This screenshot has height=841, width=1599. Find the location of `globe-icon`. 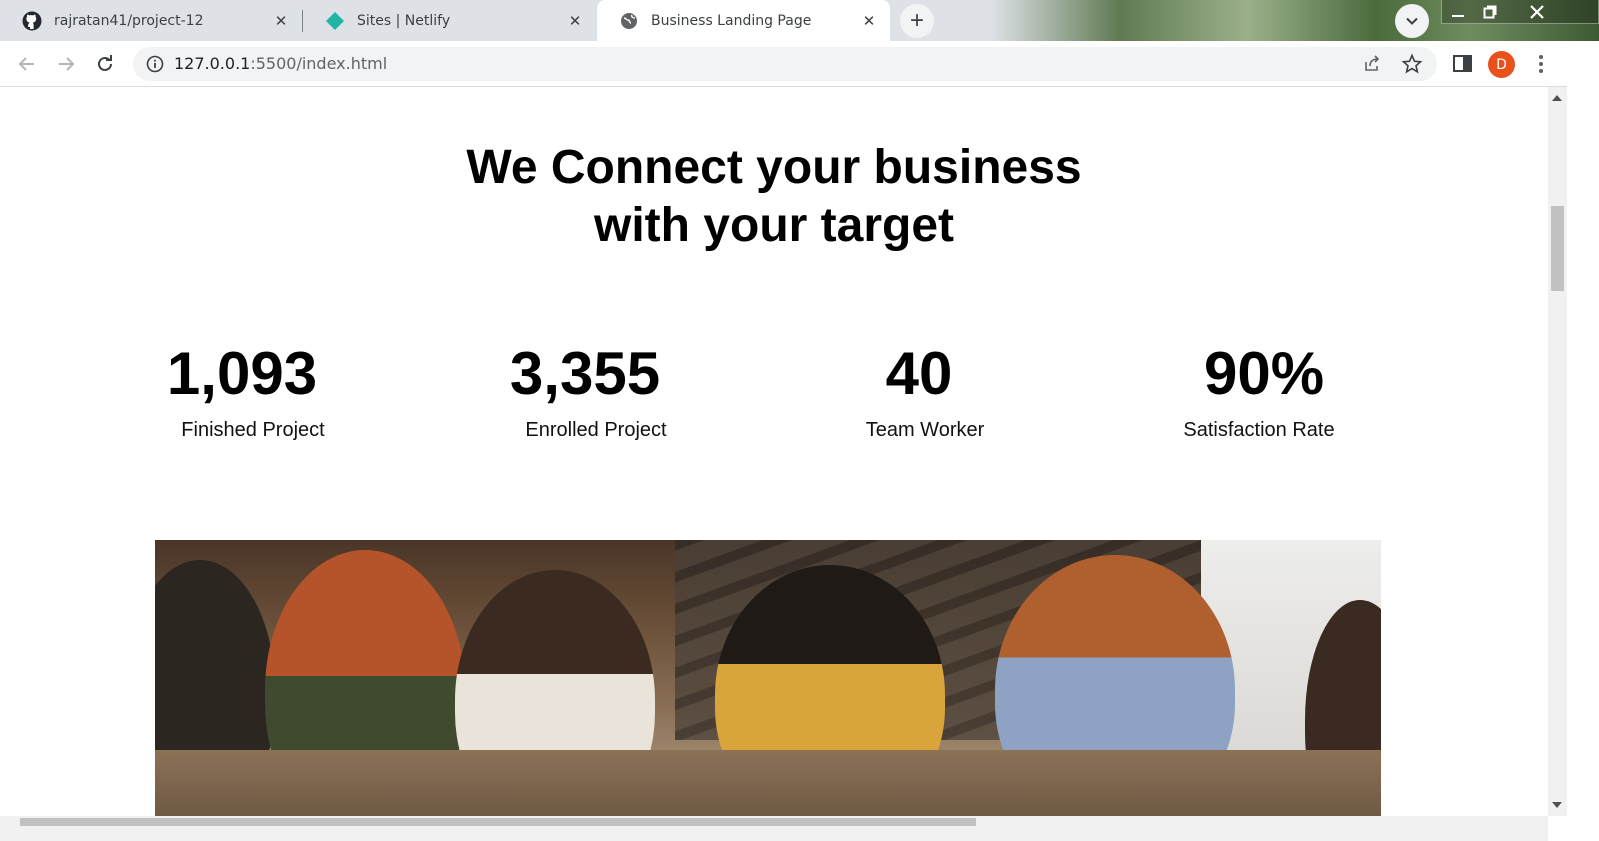

globe-icon is located at coordinates (629, 21).